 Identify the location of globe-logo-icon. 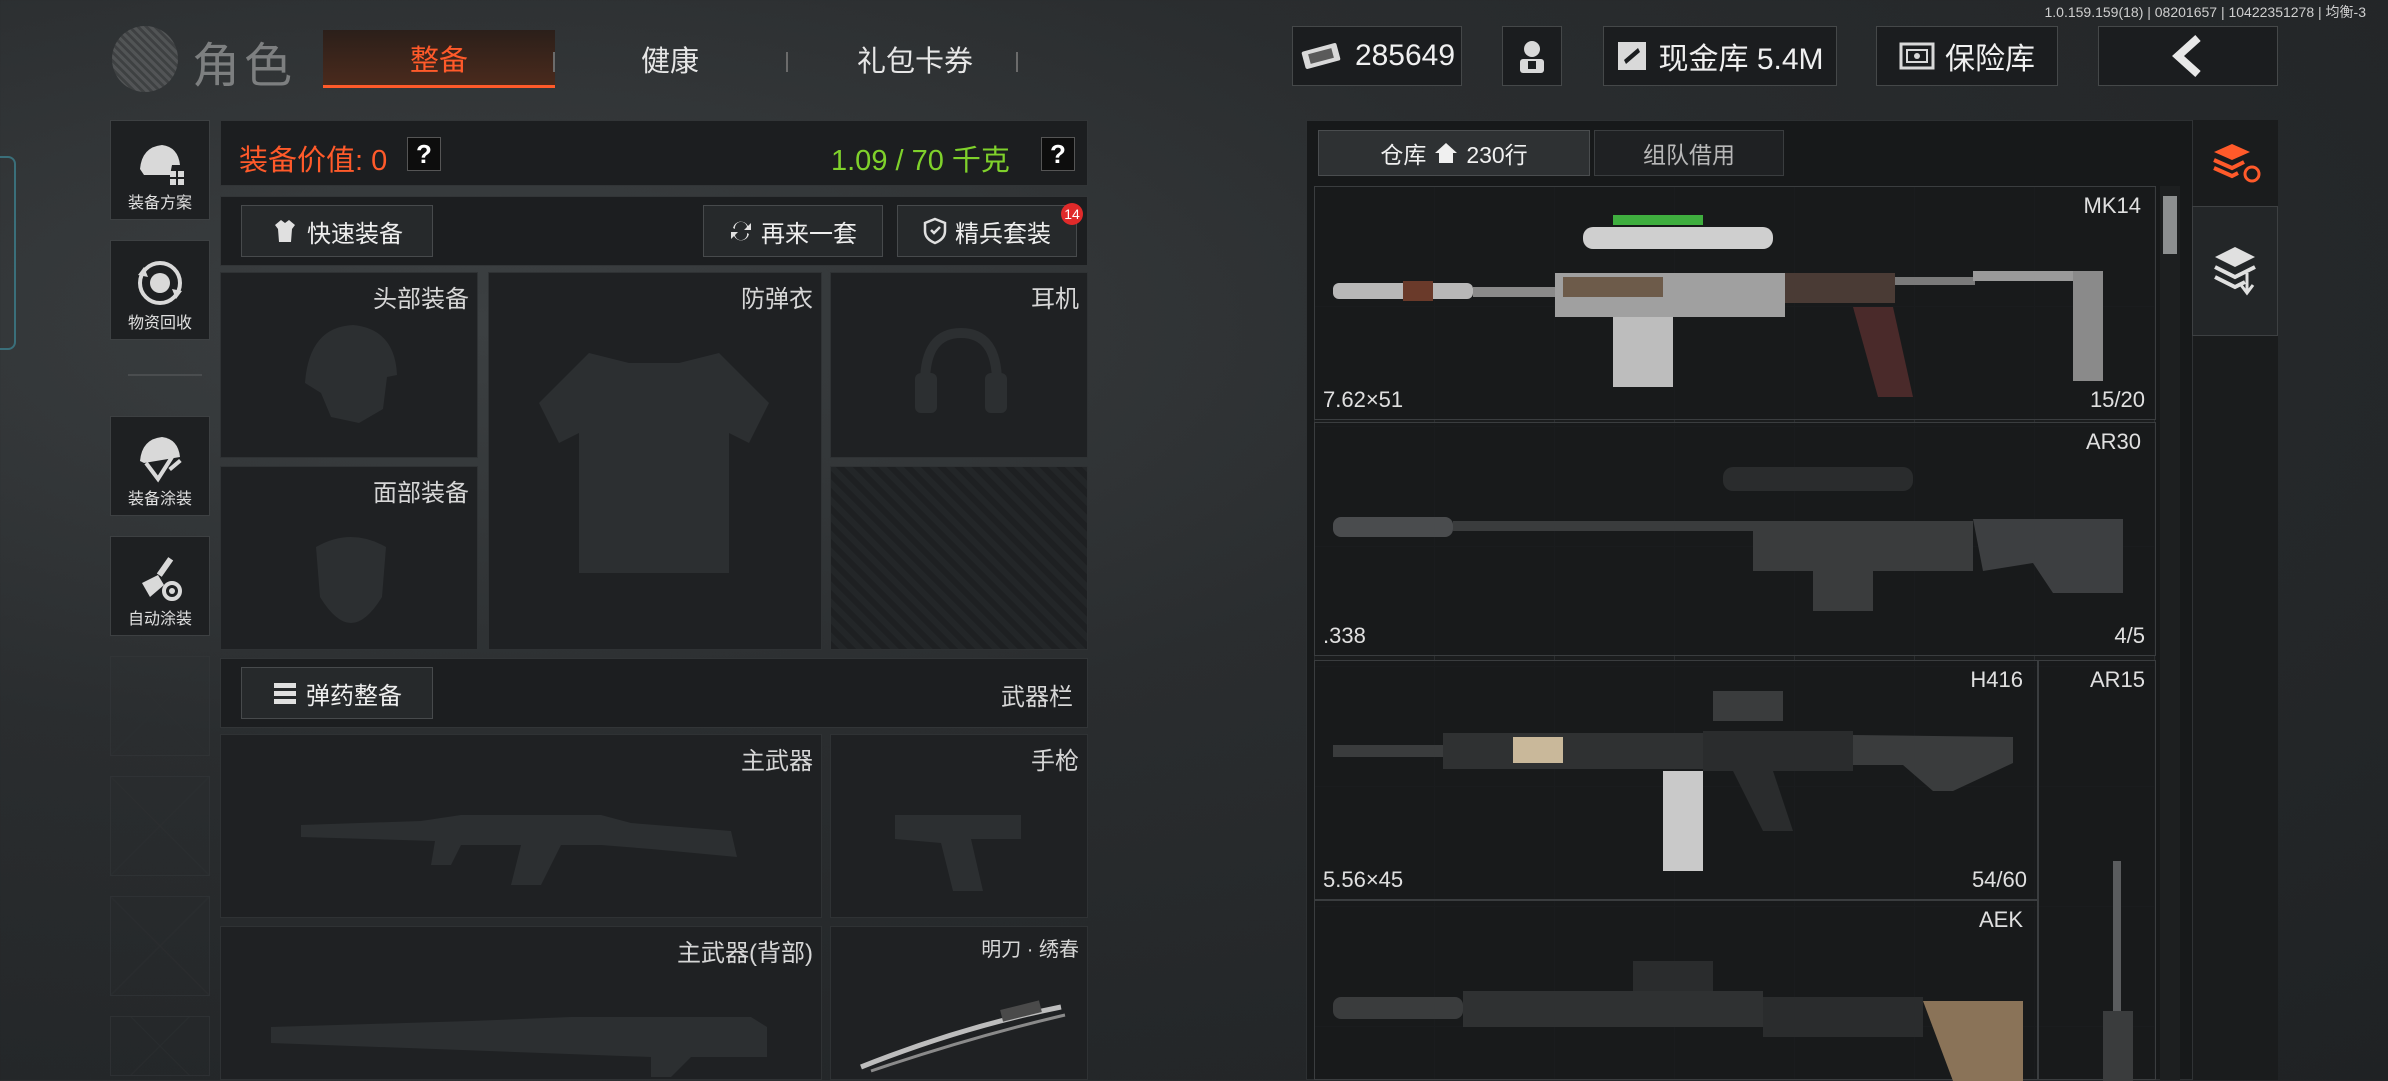
(145, 59).